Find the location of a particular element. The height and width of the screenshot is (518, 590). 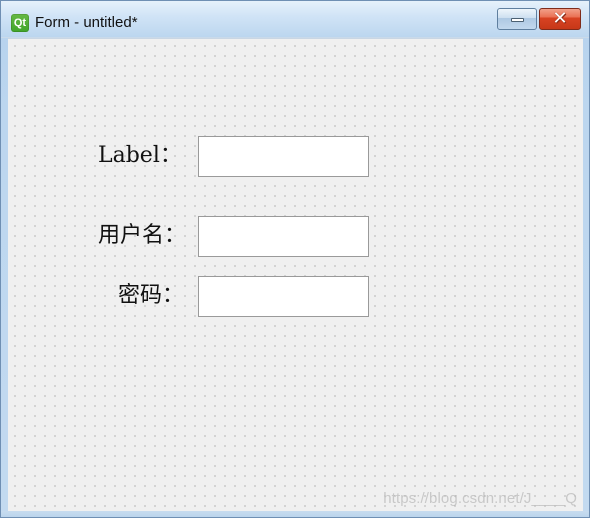

window-controls: ✕ is located at coordinates (539, 19).